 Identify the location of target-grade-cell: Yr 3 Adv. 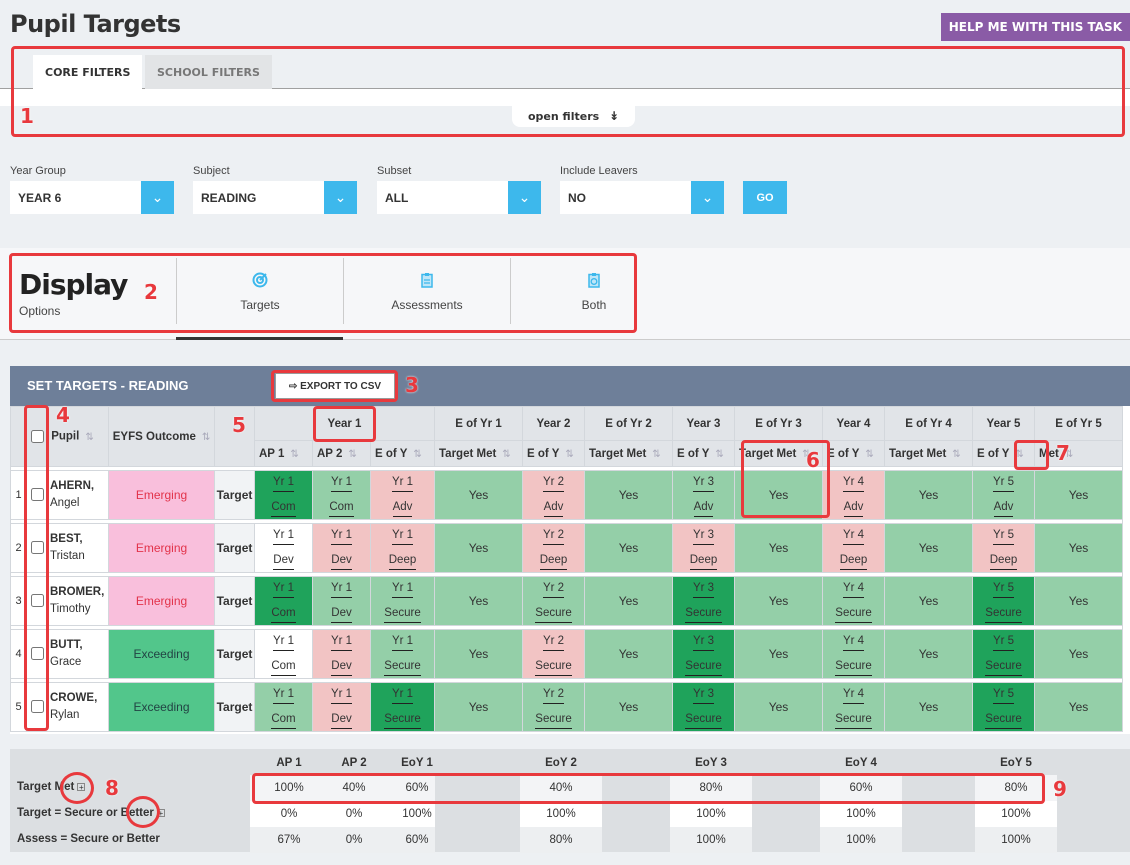
(703, 495).